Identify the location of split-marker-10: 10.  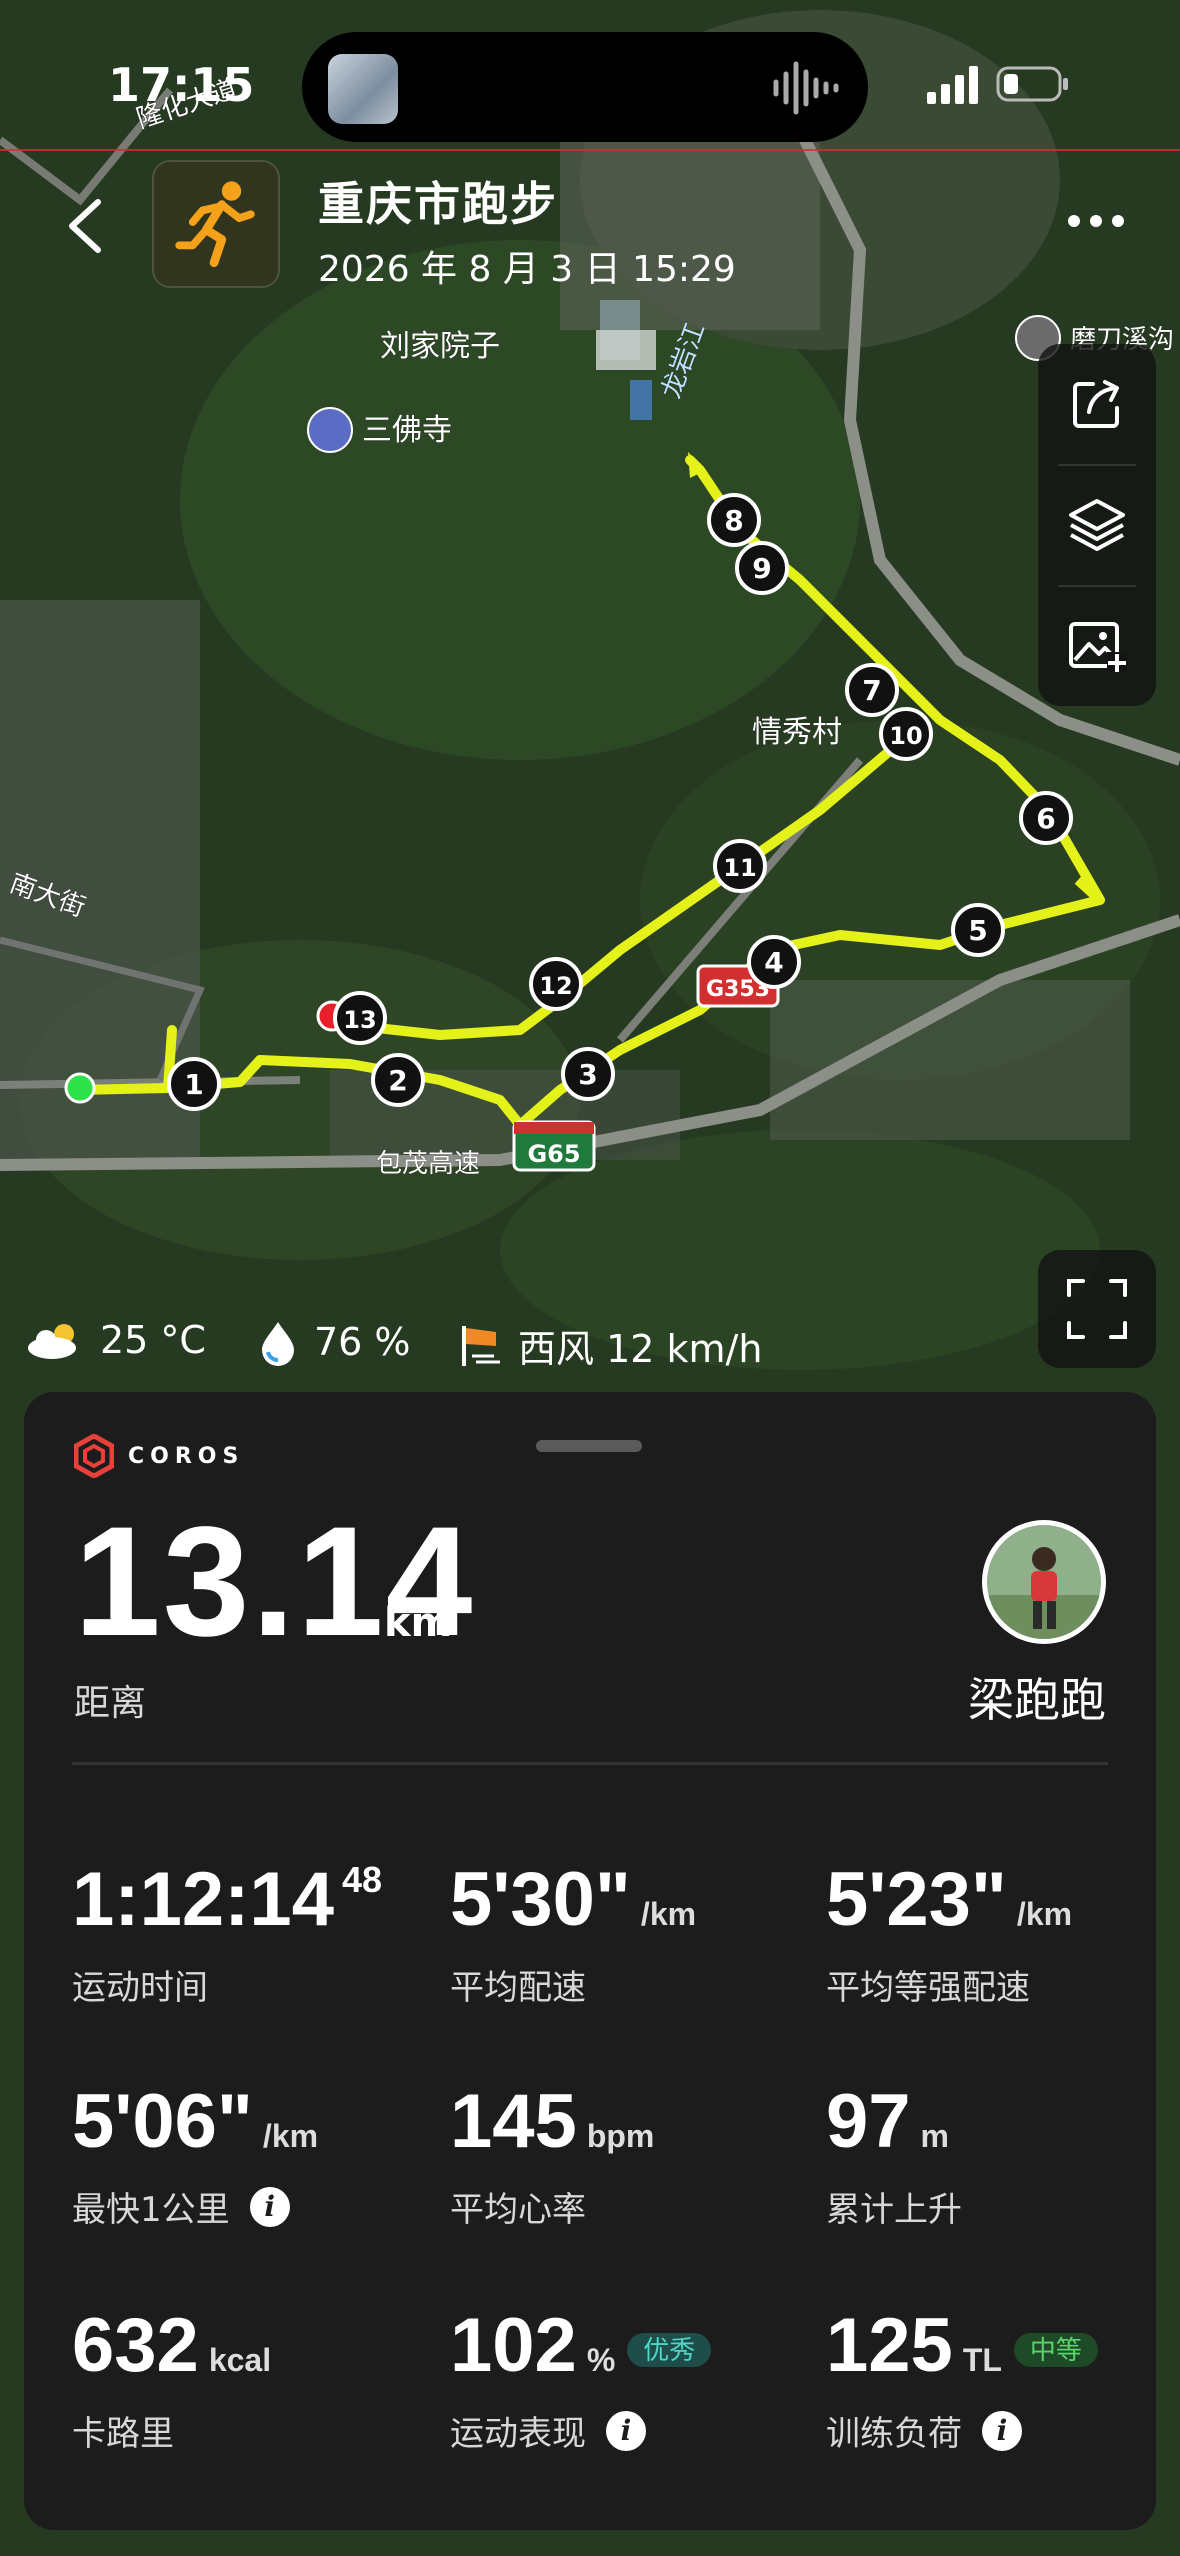
(906, 734).